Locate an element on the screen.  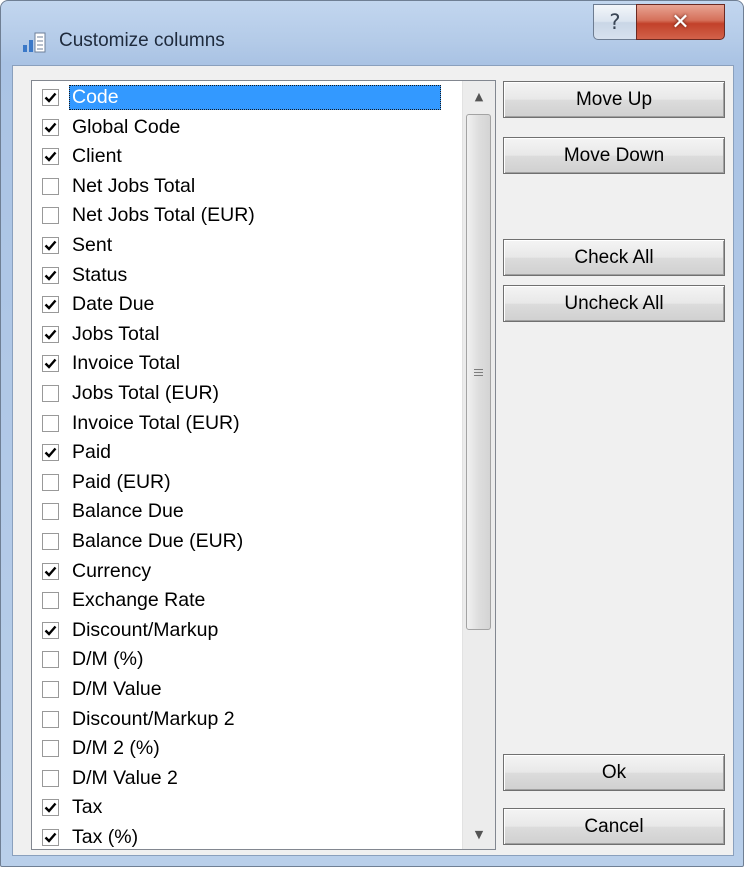
dialog-title: Customize columns is located at coordinates (142, 40).